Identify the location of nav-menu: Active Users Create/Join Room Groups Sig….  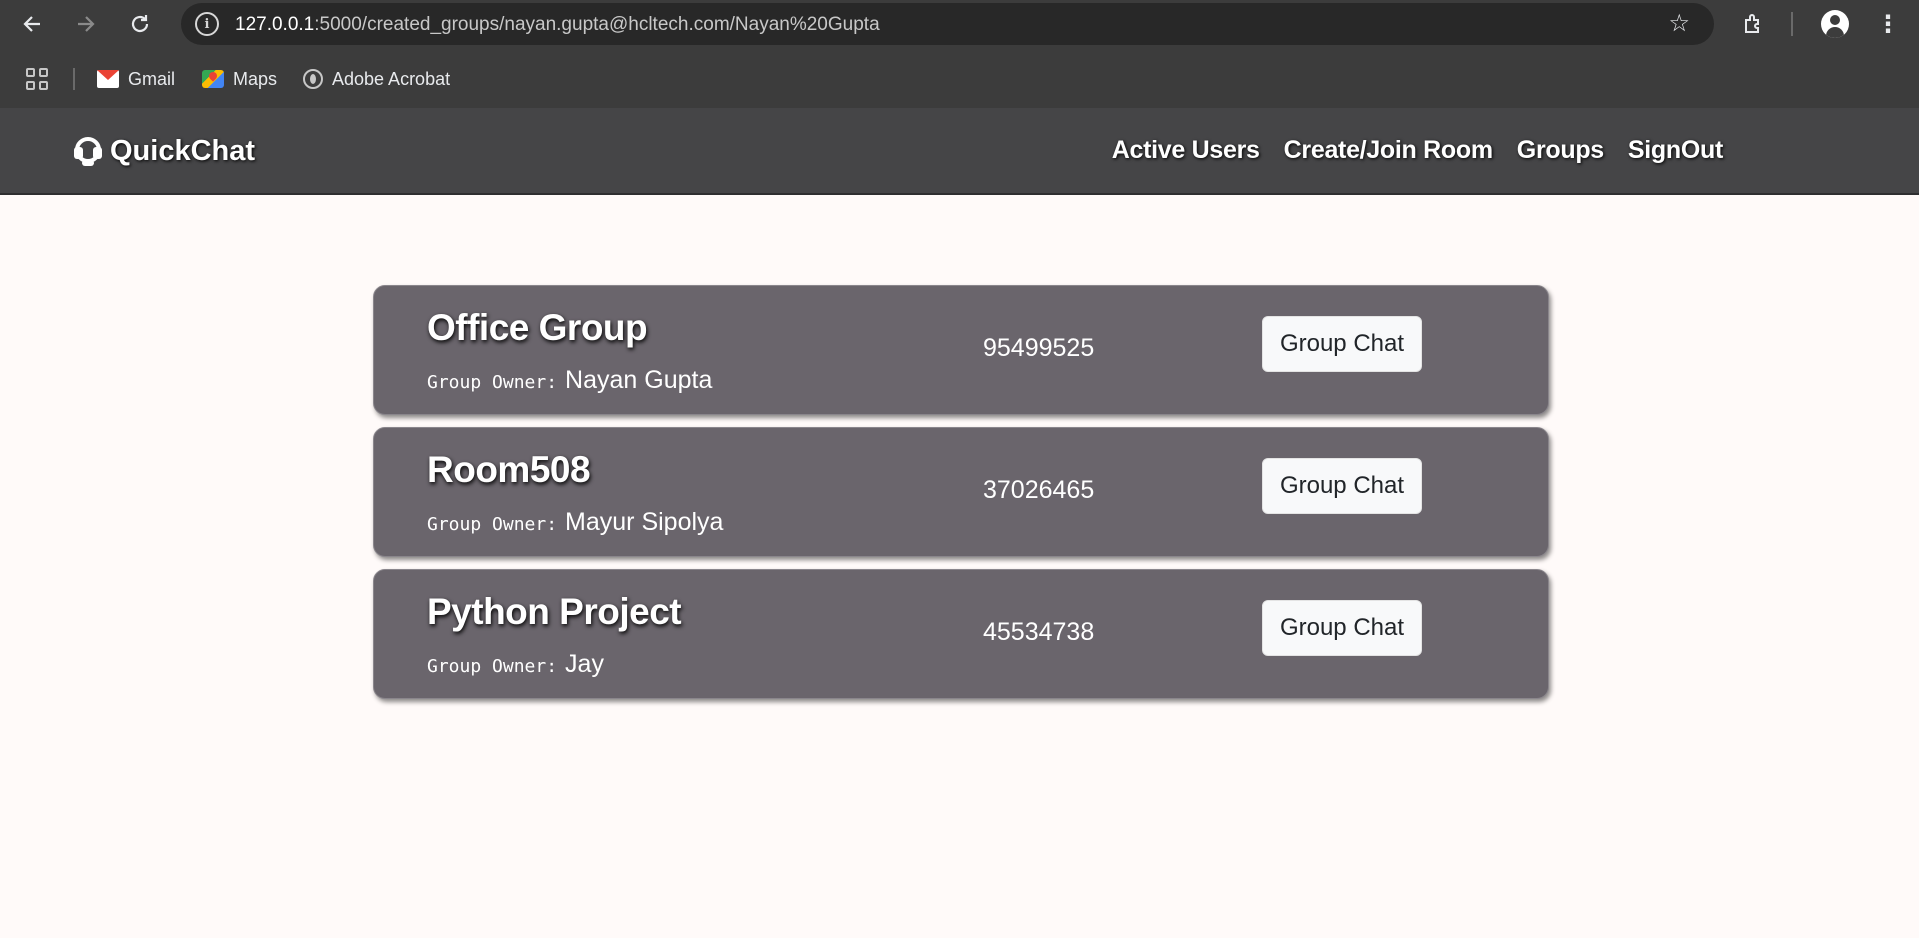
(1418, 150).